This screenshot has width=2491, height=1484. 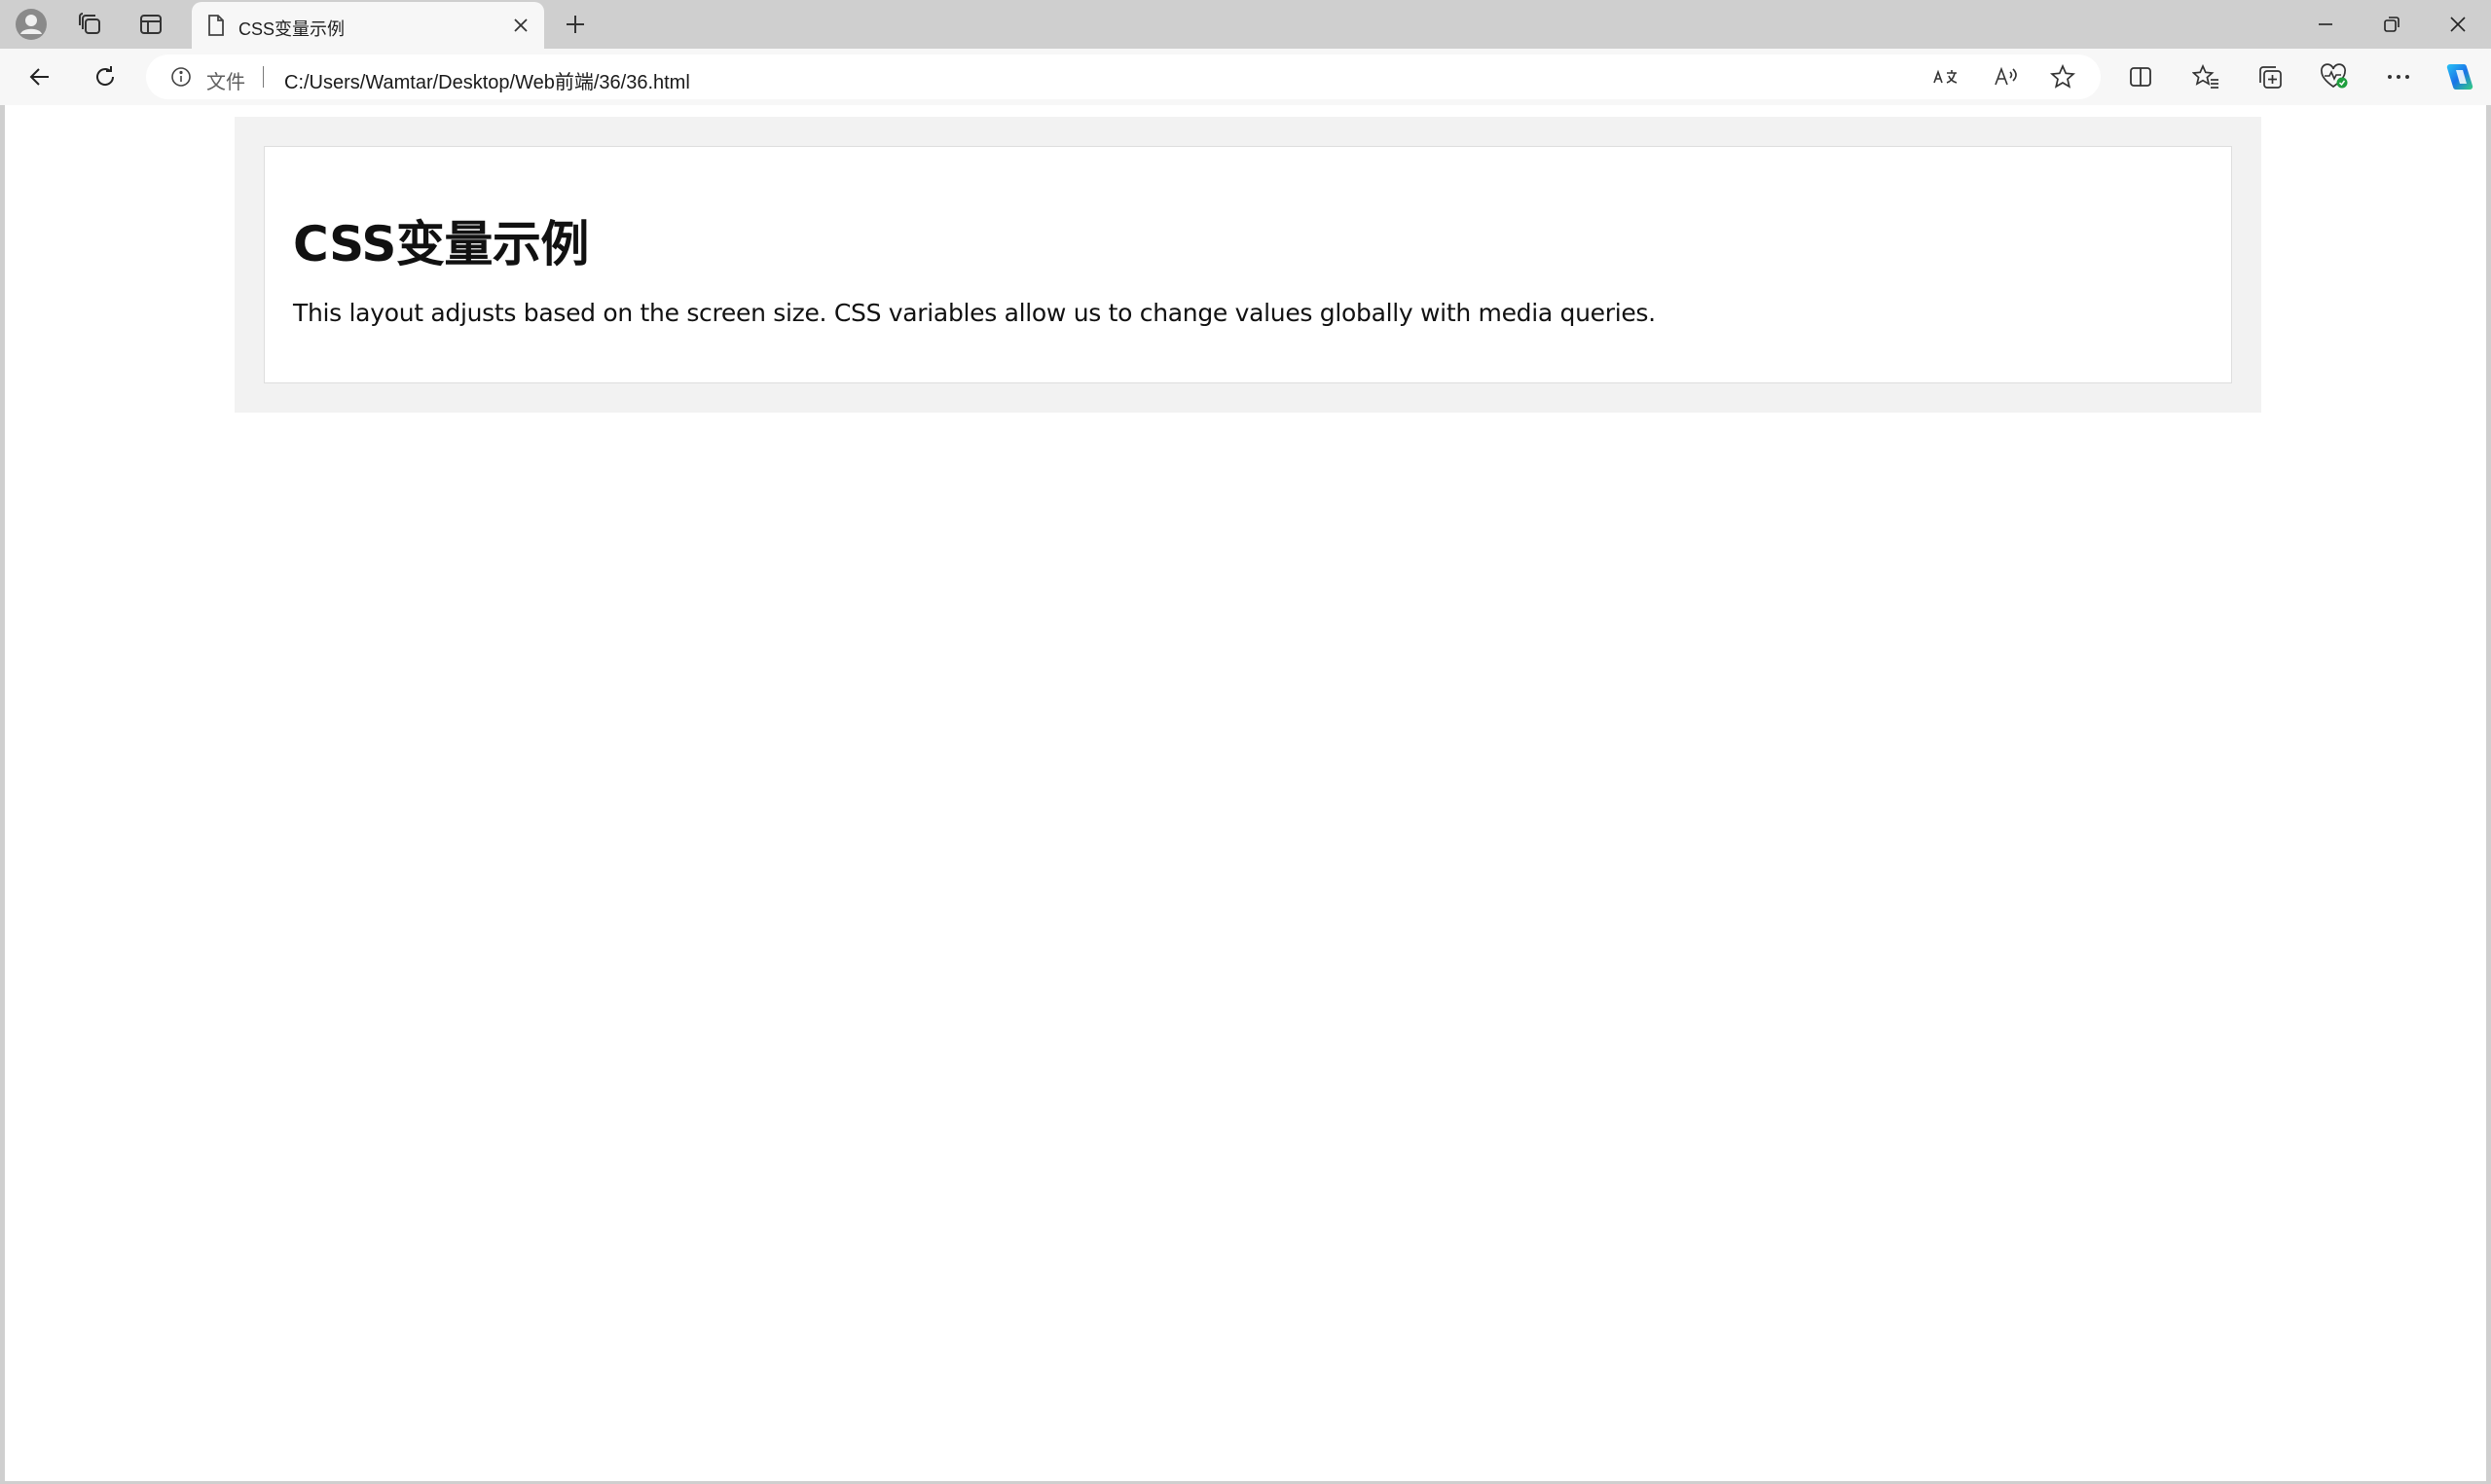 I want to click on plus-icon, so click(x=575, y=24).